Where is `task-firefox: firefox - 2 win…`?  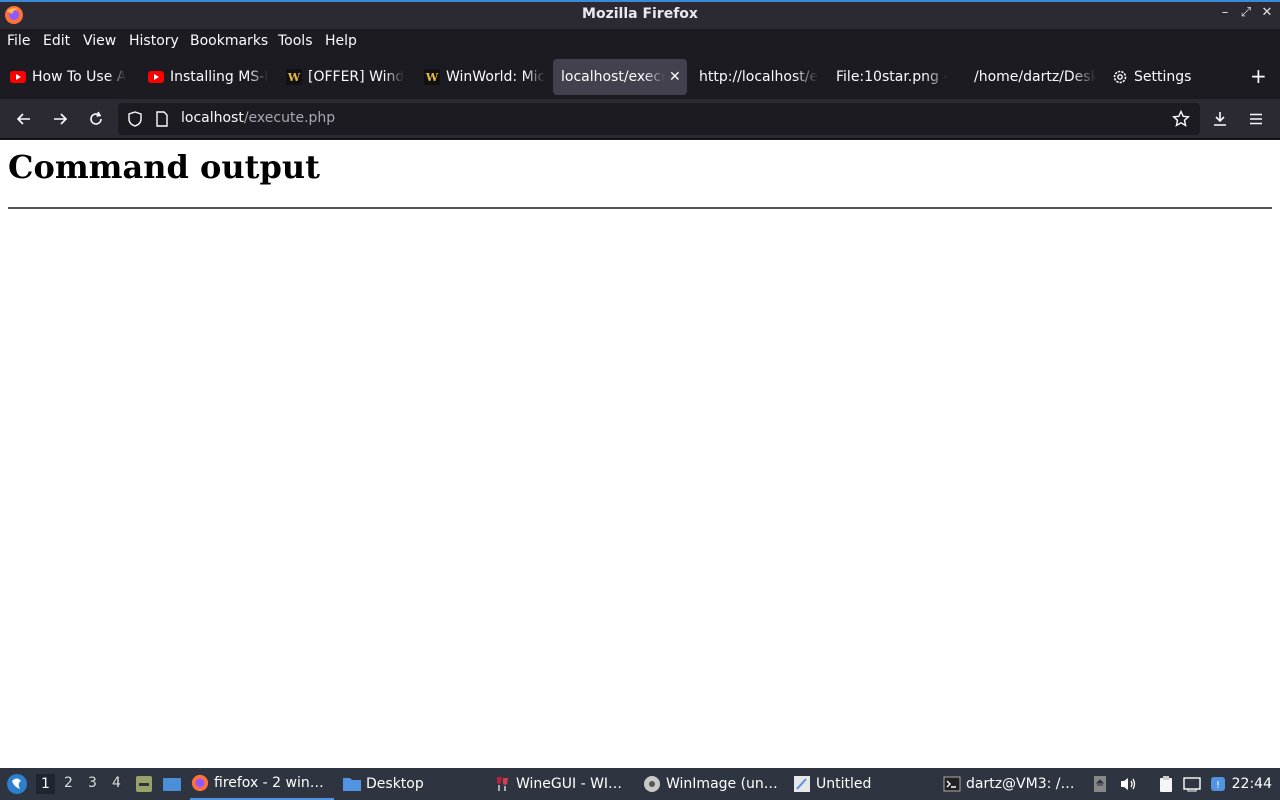
task-firefox: firefox - 2 win… is located at coordinates (262, 784).